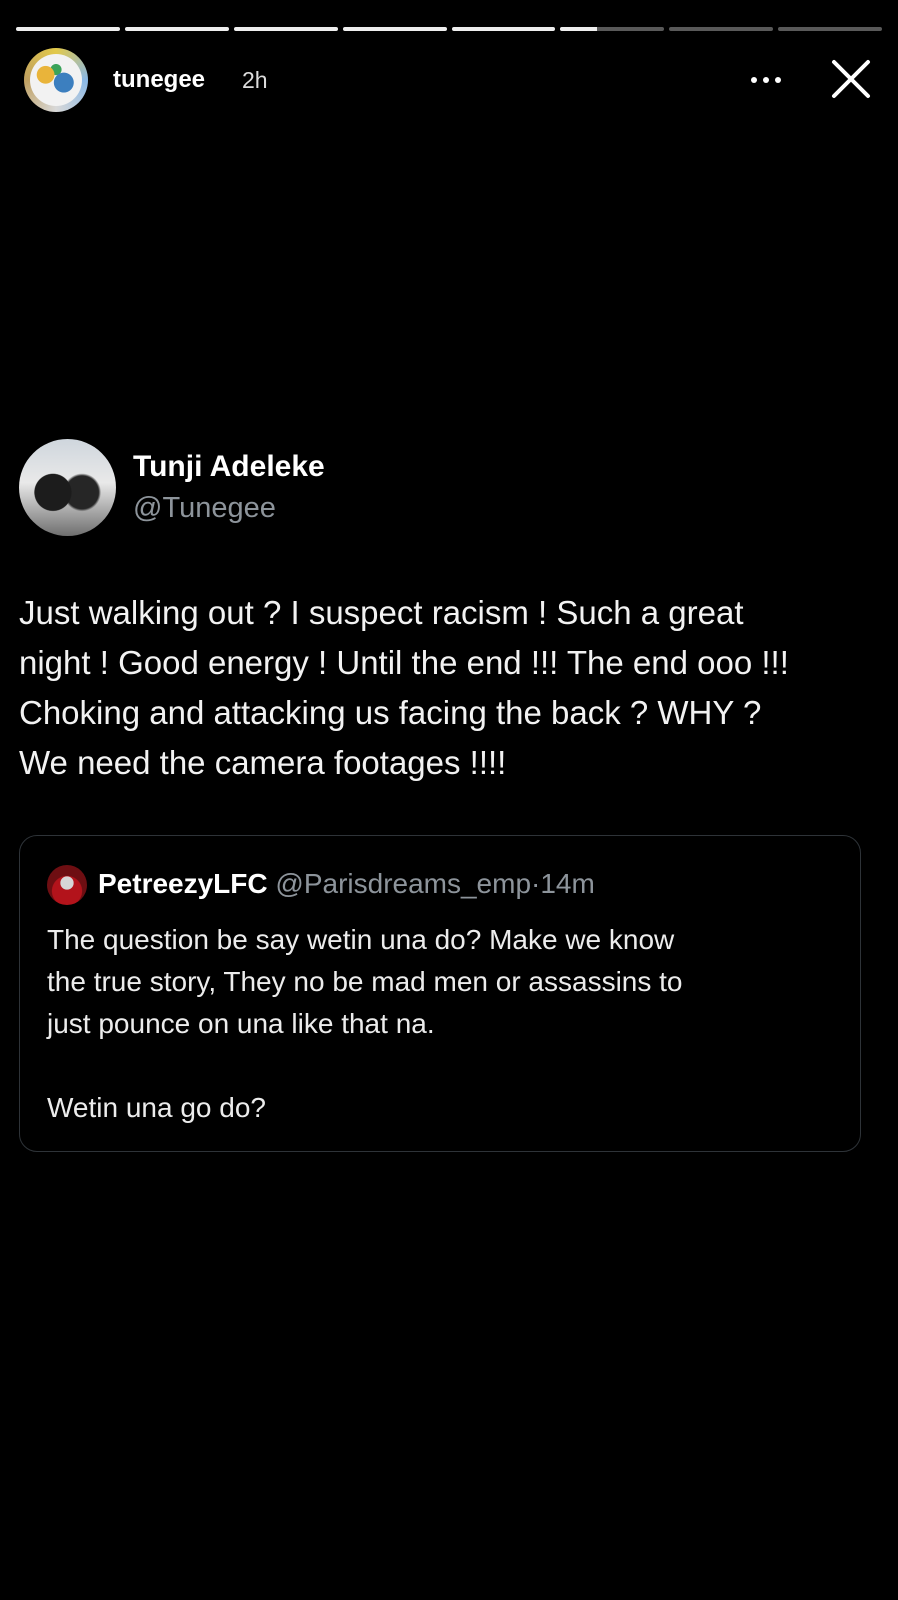 This screenshot has height=1600, width=898. I want to click on more-horizontal-icon, so click(766, 80).